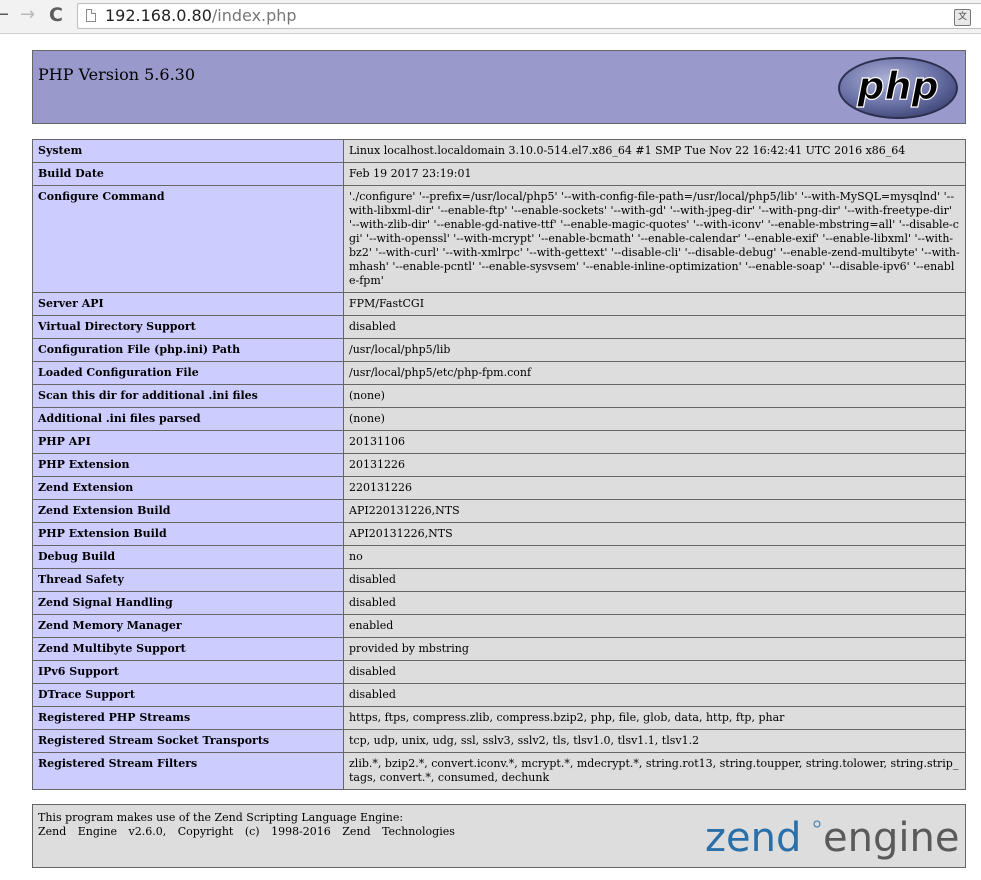 Image resolution: width=981 pixels, height=880 pixels. What do you see at coordinates (188, 557) in the screenshot?
I see `row-key: Debug Build` at bounding box center [188, 557].